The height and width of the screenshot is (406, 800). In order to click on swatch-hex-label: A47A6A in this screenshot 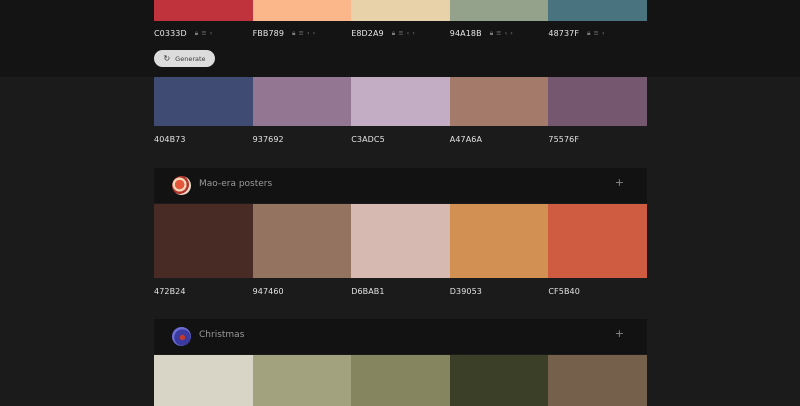, I will do `click(499, 139)`.